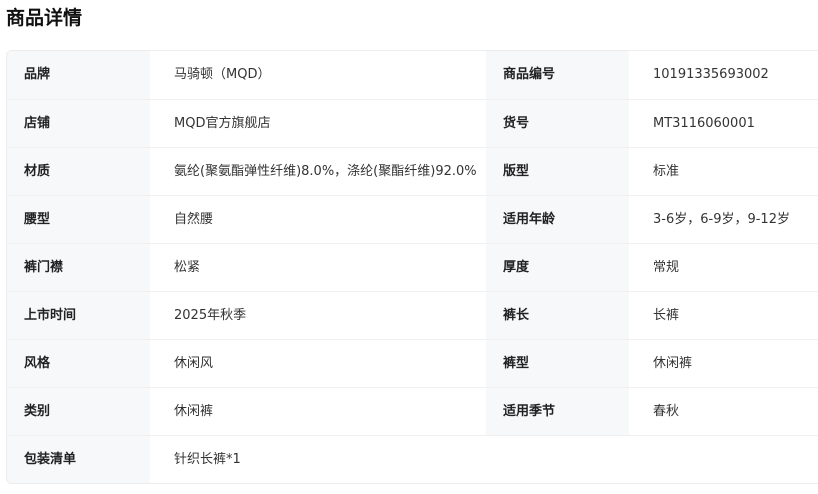  I want to click on spec-value: 氨纶(聚氨酯弹性纤维)8.0%，涤纶(聚酯纤维)92.0%, so click(318, 171).